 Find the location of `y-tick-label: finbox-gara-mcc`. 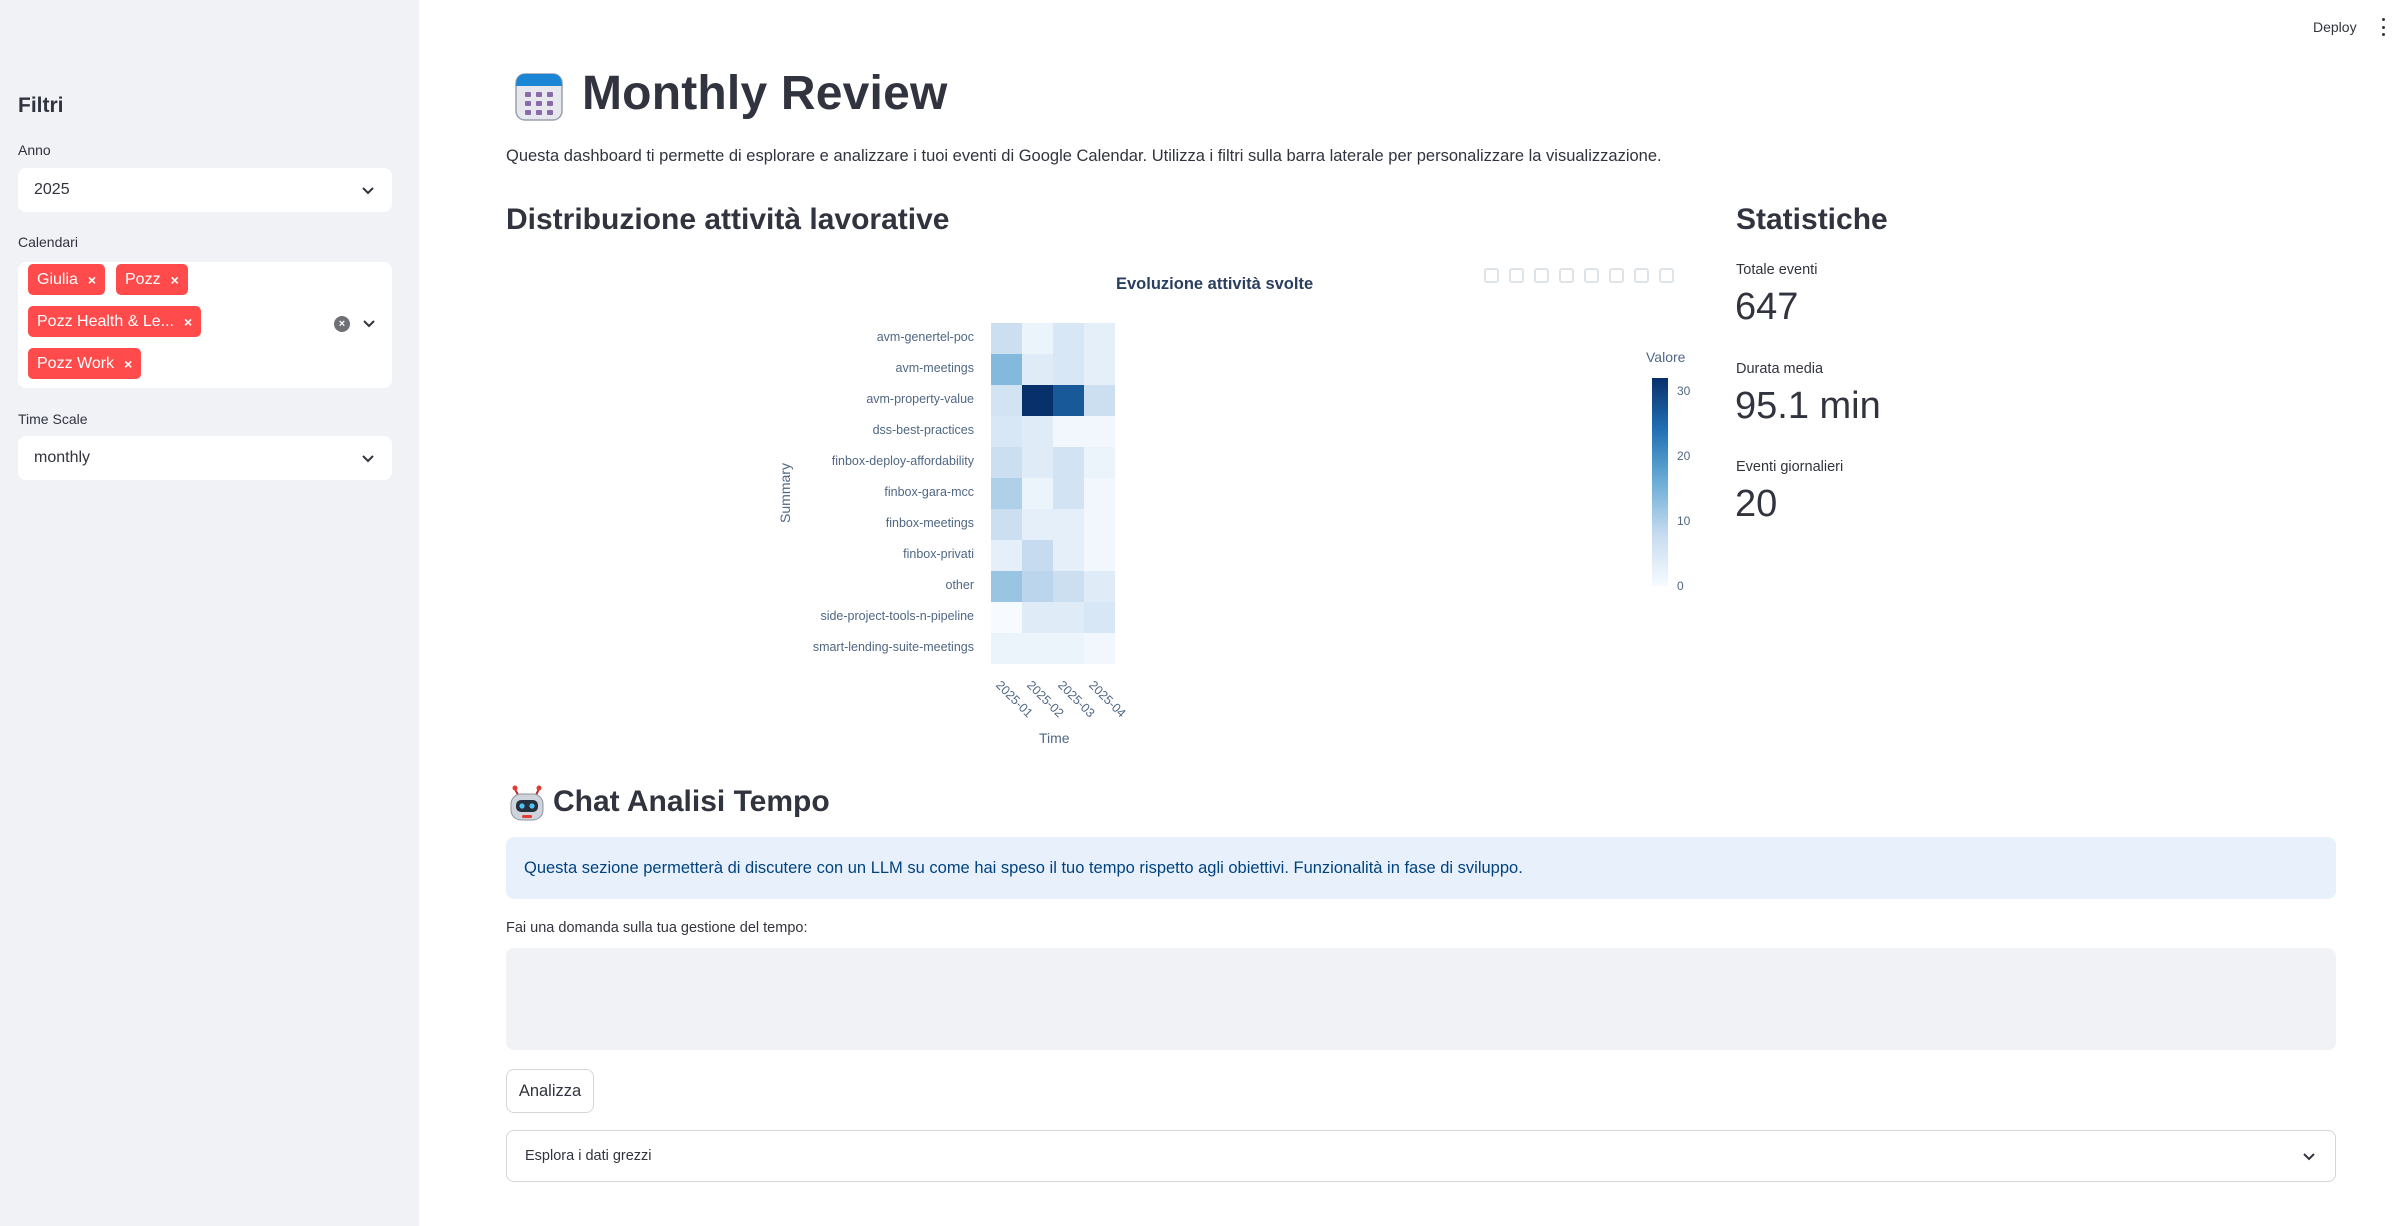

y-tick-label: finbox-gara-mcc is located at coordinates (929, 492).